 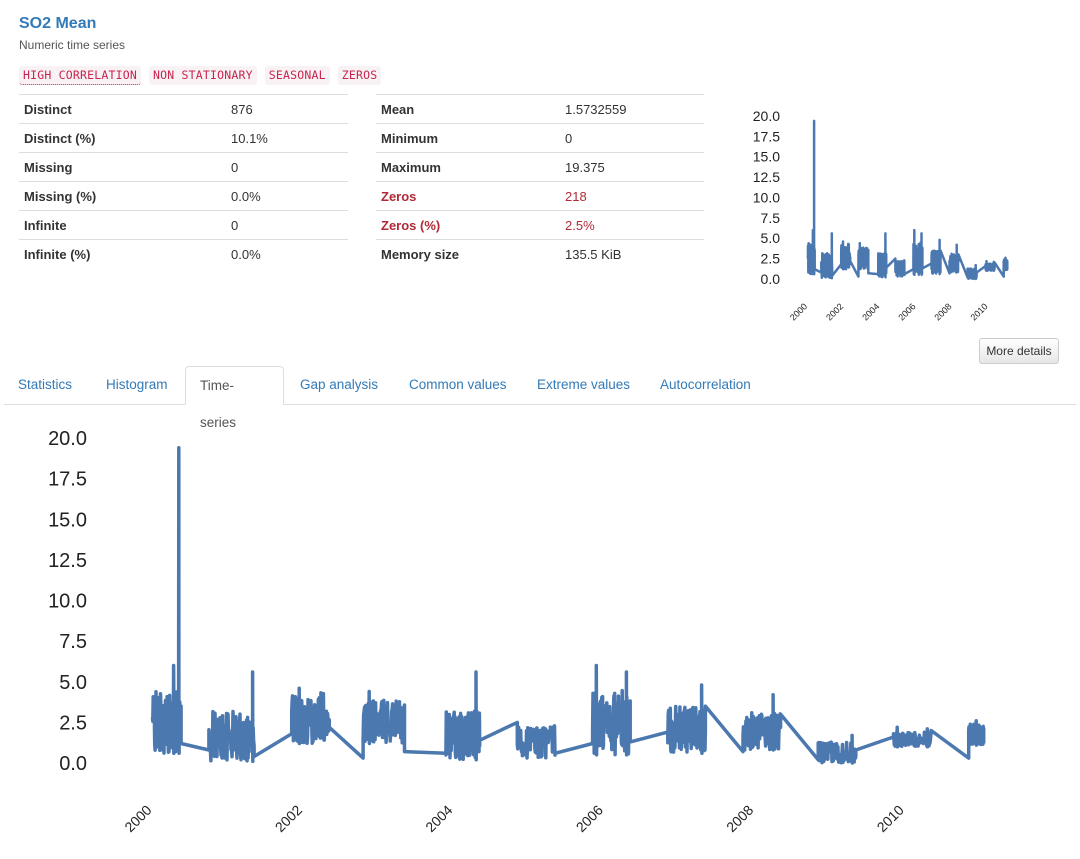 I want to click on stat-label: Mean, so click(x=468, y=109).